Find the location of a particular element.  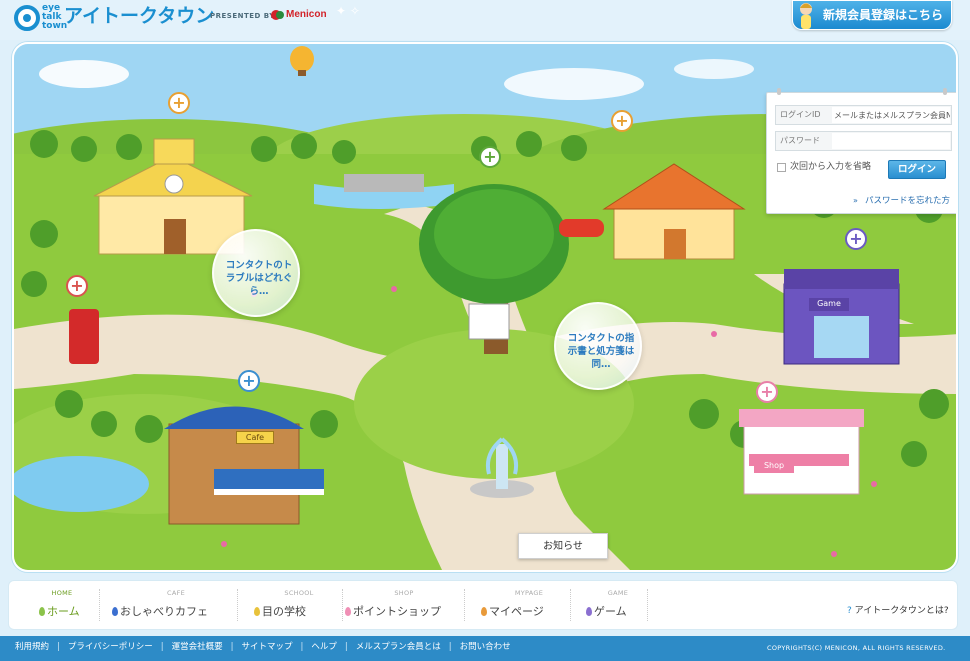

register-button-label: 新規会員登録はこちら is located at coordinates (883, 15).